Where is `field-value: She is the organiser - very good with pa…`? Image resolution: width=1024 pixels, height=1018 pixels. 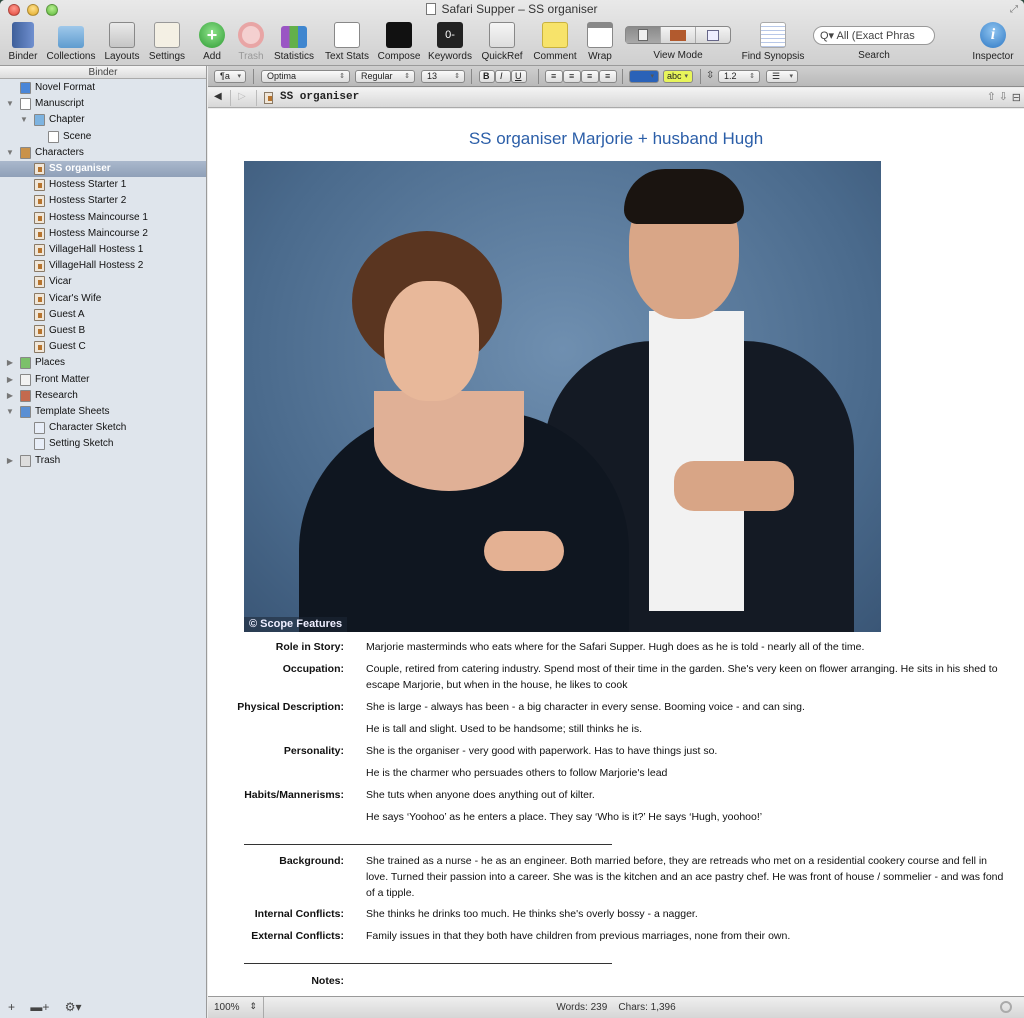
field-value: She is the organiser - very good with pa… is located at coordinates (686, 751).